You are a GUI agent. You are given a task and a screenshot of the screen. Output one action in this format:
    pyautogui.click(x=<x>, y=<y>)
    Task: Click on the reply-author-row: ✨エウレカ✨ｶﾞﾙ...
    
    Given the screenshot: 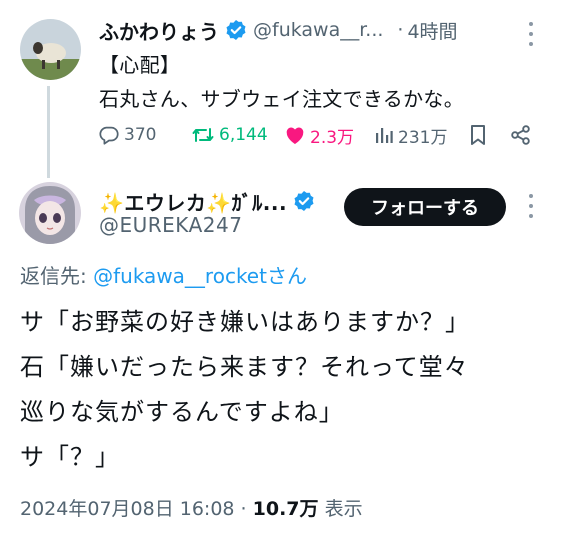 What is the action you would take?
    pyautogui.click(x=207, y=201)
    